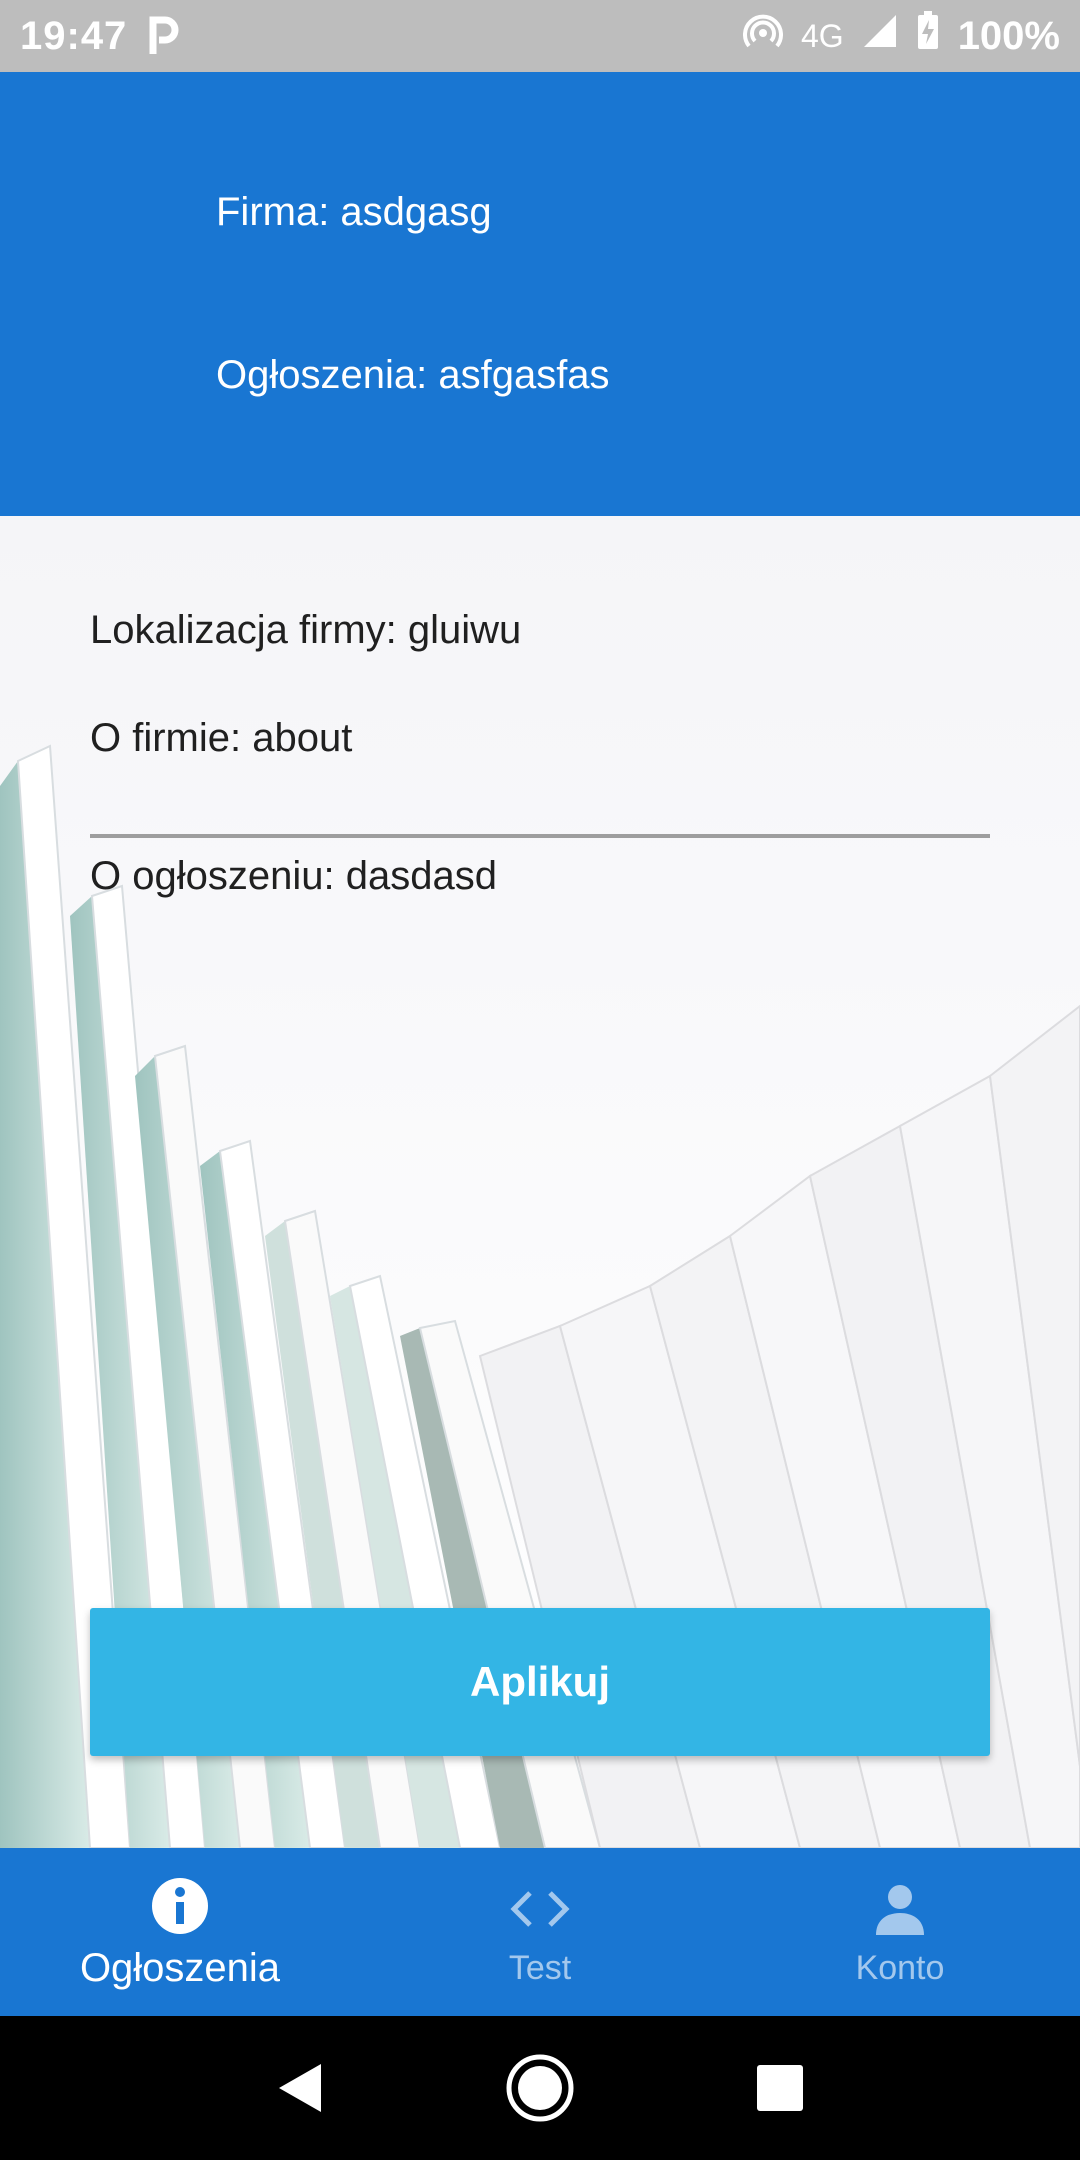  I want to click on apply-button: Aplikuj, so click(540, 1682).